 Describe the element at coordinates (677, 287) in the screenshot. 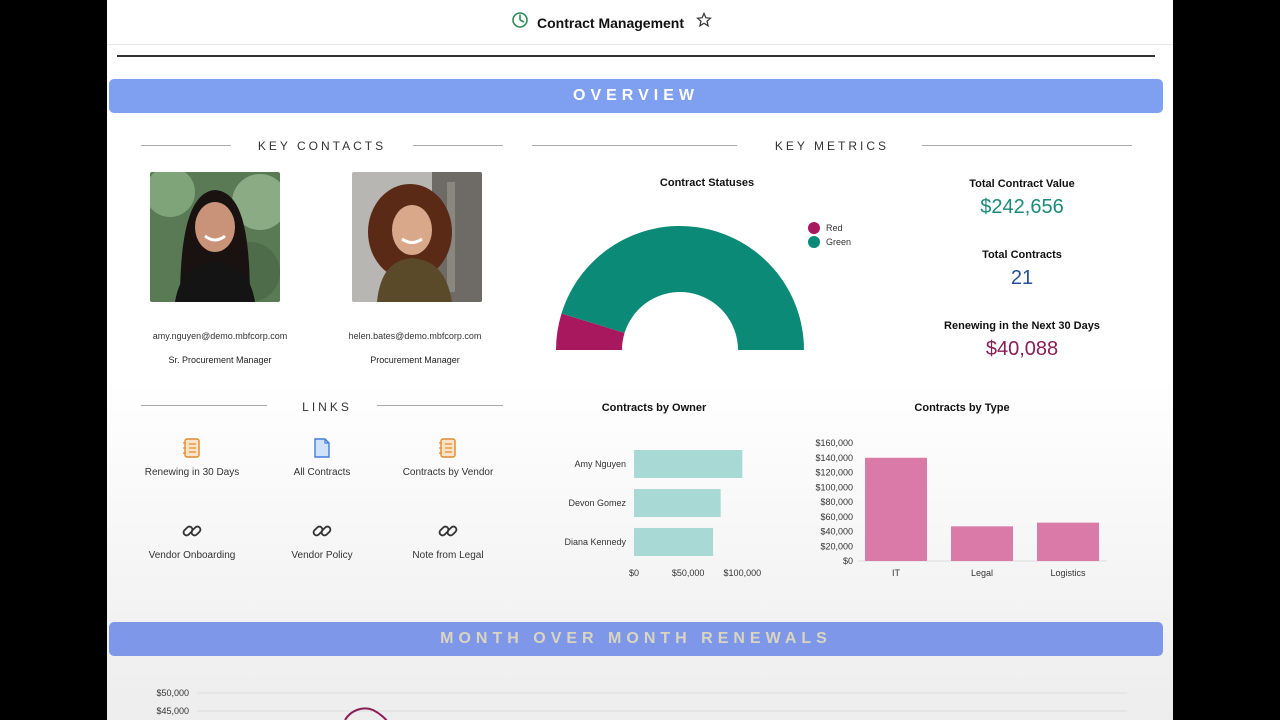

I see `contract-status-chart` at that location.